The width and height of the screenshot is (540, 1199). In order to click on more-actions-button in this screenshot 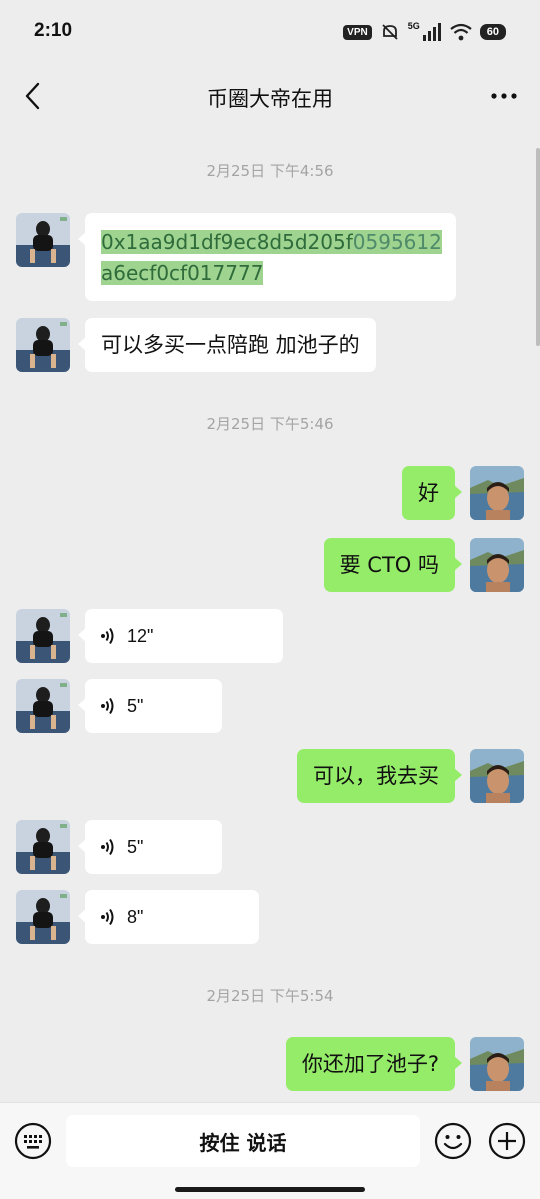, I will do `click(507, 1141)`.